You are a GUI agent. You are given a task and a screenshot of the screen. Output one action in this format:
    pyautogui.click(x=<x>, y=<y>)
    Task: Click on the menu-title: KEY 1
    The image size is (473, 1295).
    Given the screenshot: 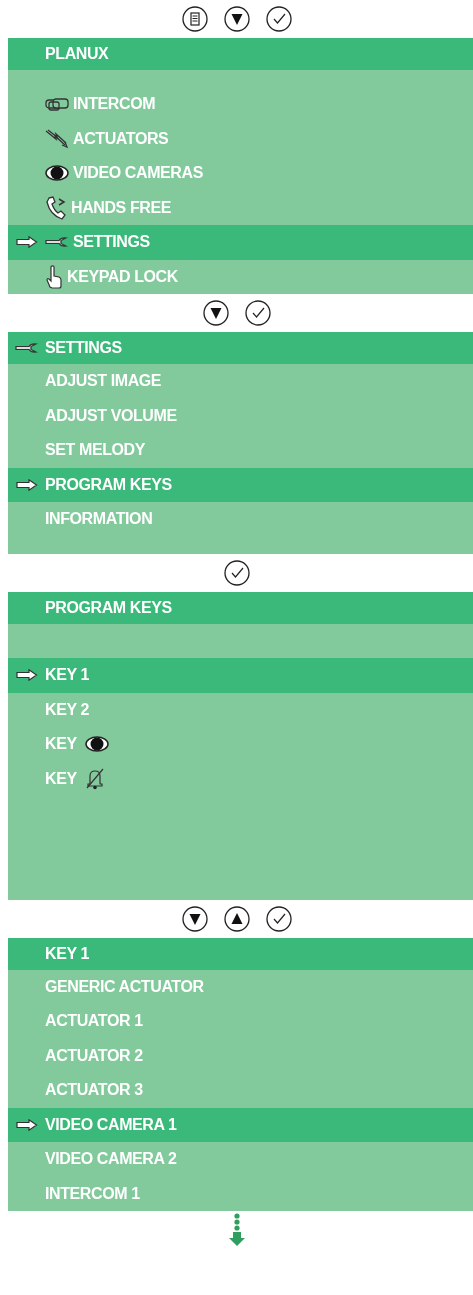 What is the action you would take?
    pyautogui.click(x=67, y=953)
    